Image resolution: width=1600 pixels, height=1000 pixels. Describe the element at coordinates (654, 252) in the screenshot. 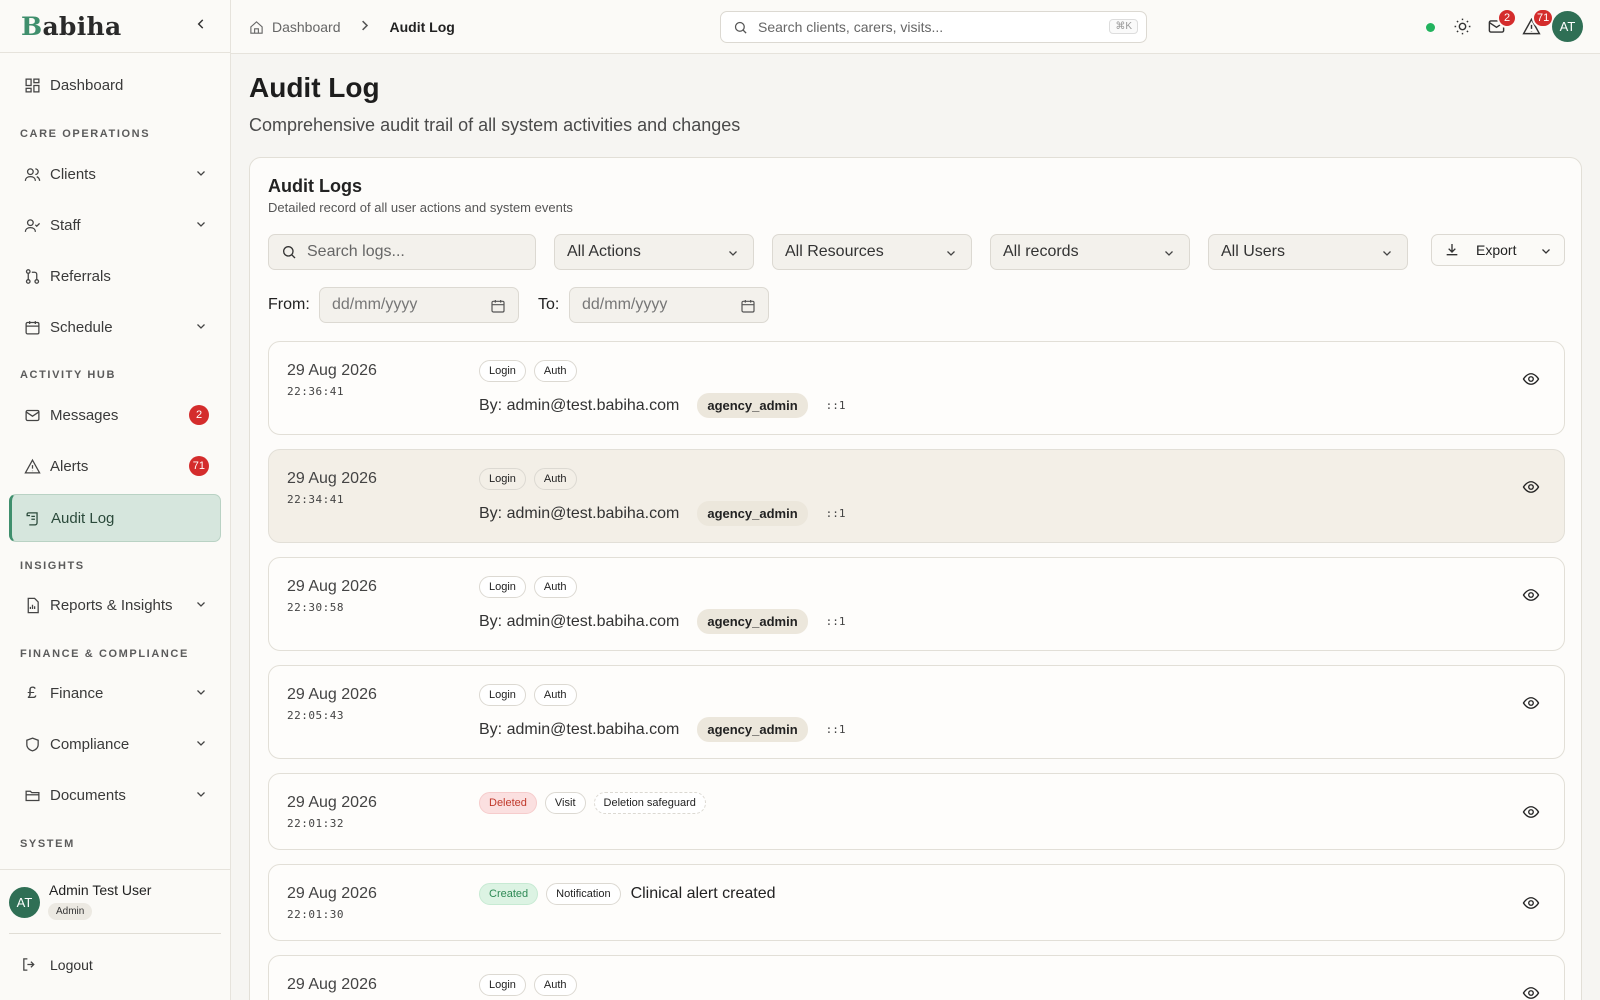

I see `actions-filter-select: All Actions` at that location.